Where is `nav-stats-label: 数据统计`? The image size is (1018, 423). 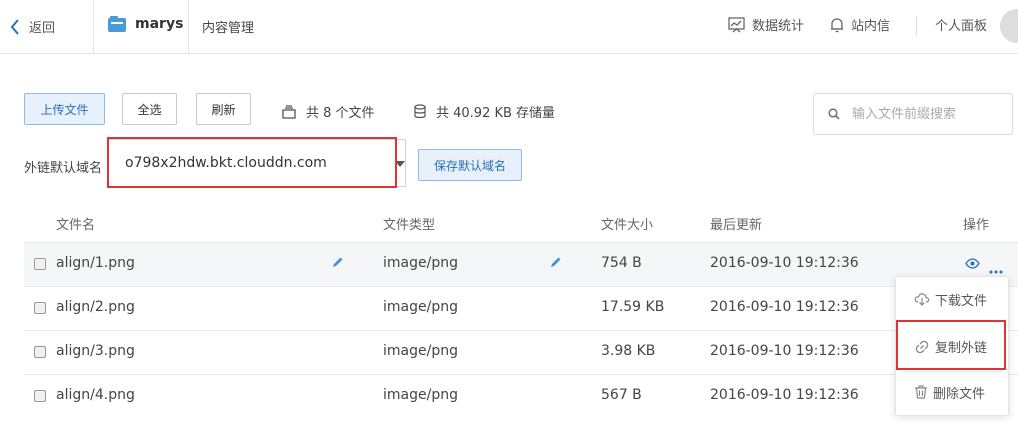 nav-stats-label: 数据统计 is located at coordinates (778, 26).